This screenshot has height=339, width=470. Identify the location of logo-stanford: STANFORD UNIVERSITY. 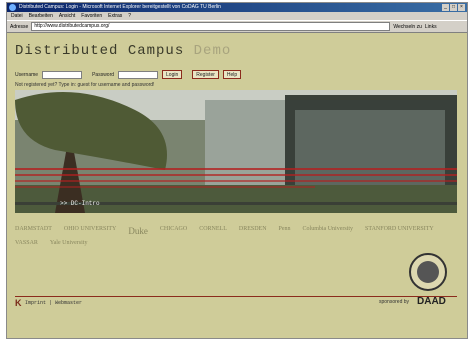
(399, 229).